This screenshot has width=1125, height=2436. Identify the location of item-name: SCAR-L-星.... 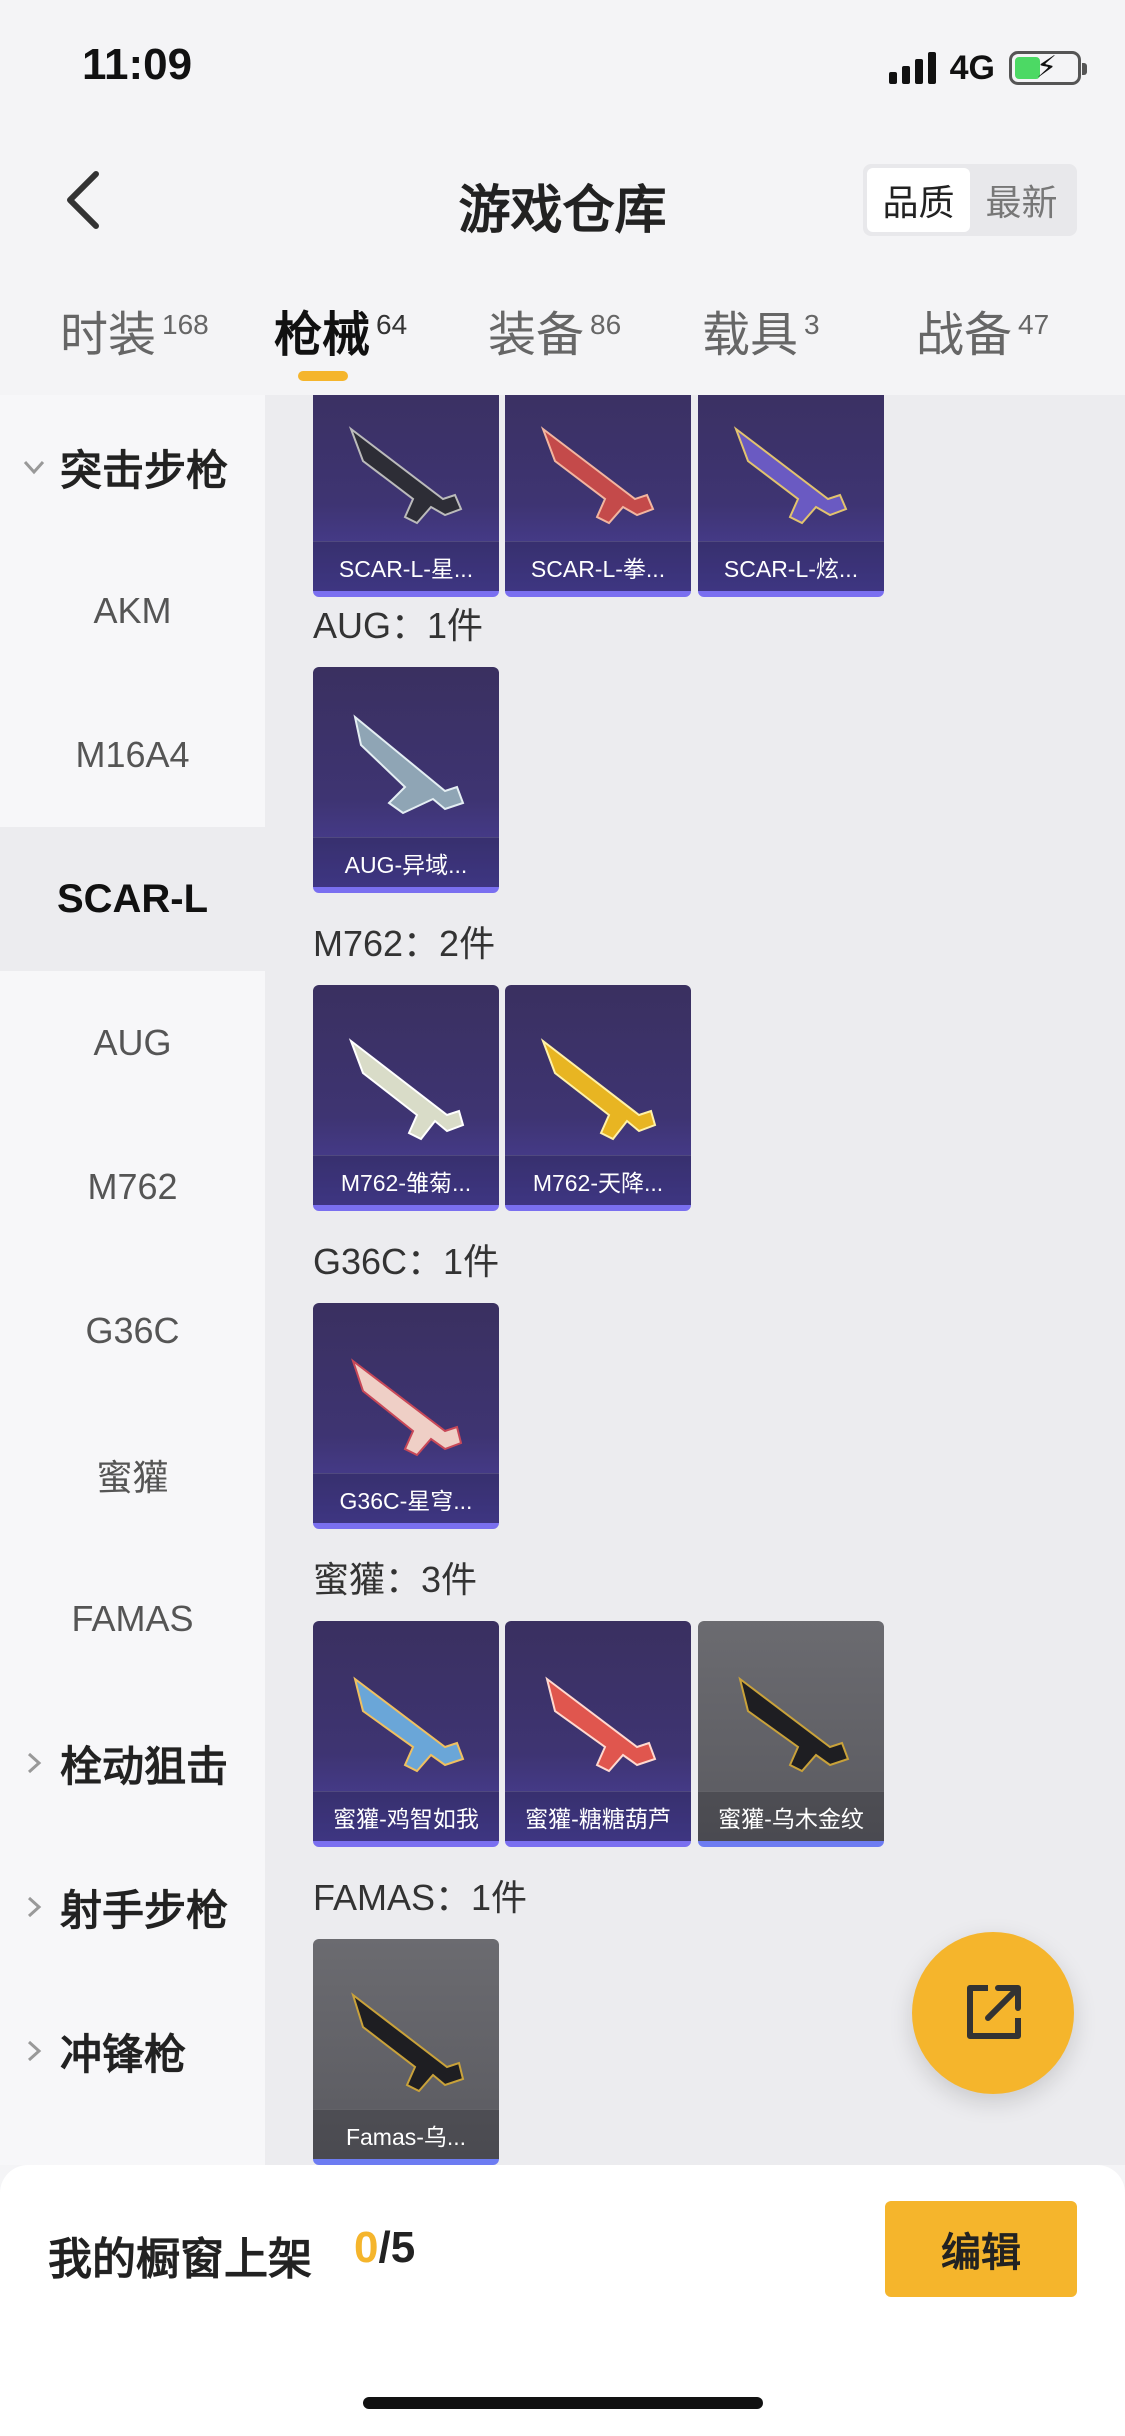
(406, 566).